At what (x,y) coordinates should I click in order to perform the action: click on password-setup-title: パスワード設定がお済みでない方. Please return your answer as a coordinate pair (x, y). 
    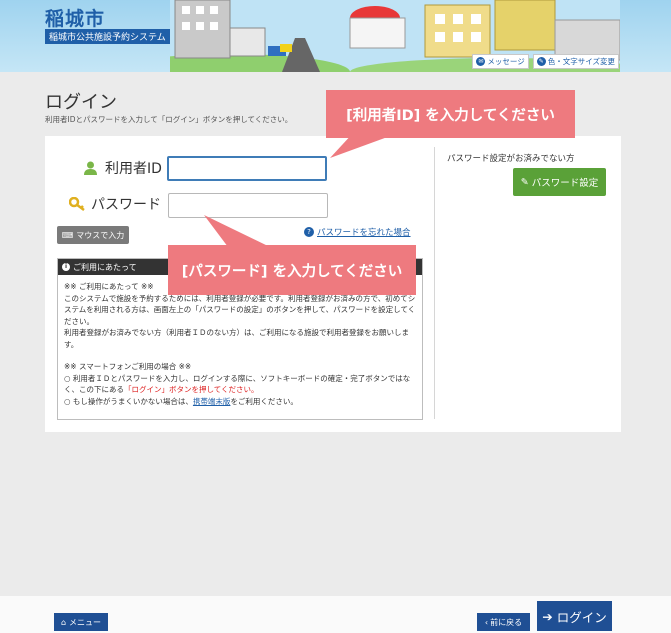
    Looking at the image, I should click on (511, 159).